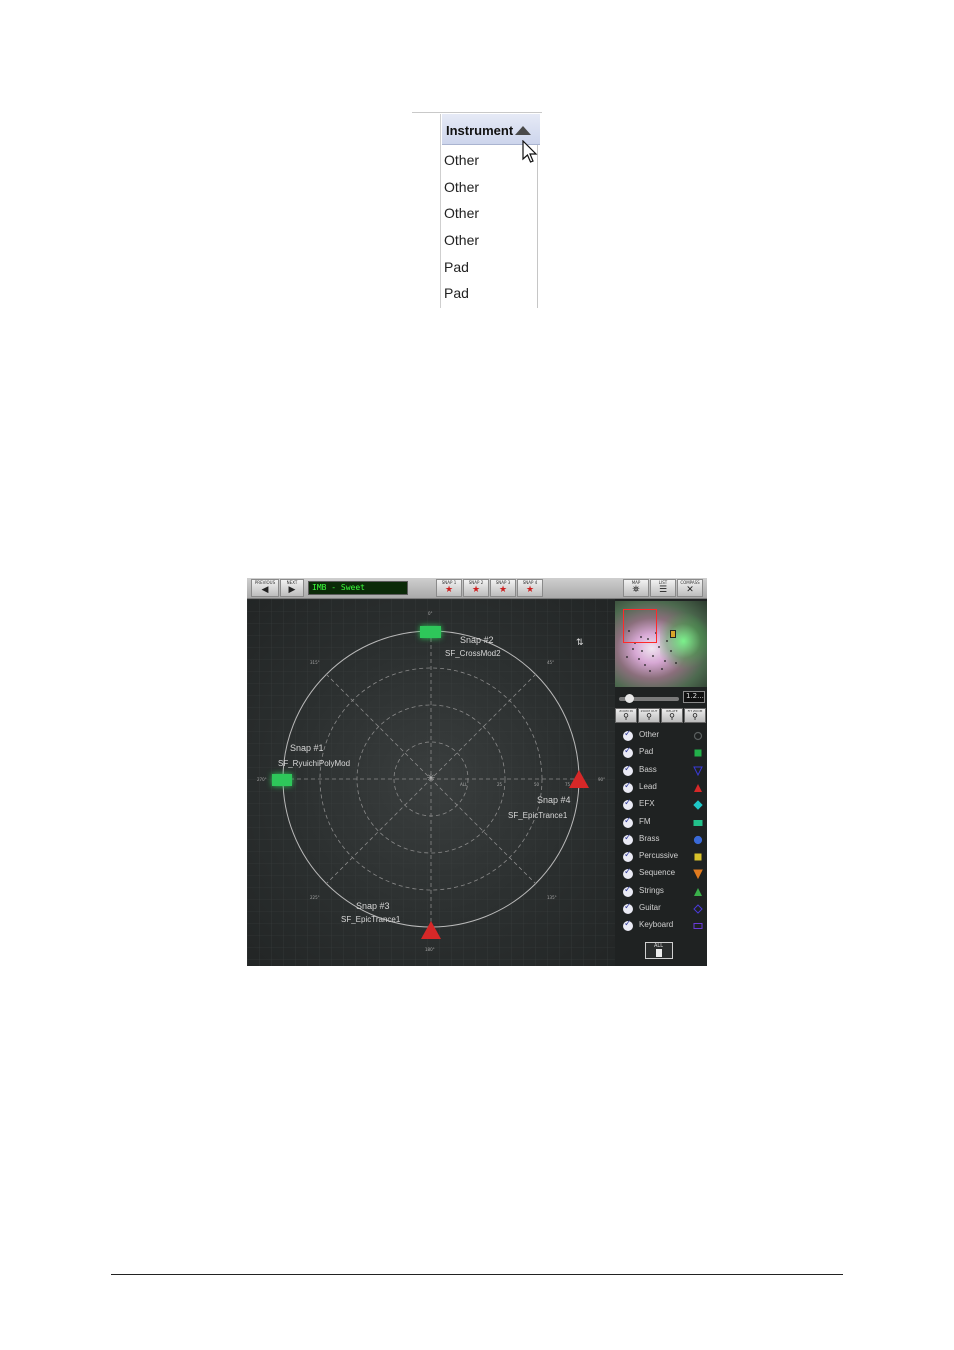 The image size is (954, 1350). I want to click on snap-2-marker, so click(430, 632).